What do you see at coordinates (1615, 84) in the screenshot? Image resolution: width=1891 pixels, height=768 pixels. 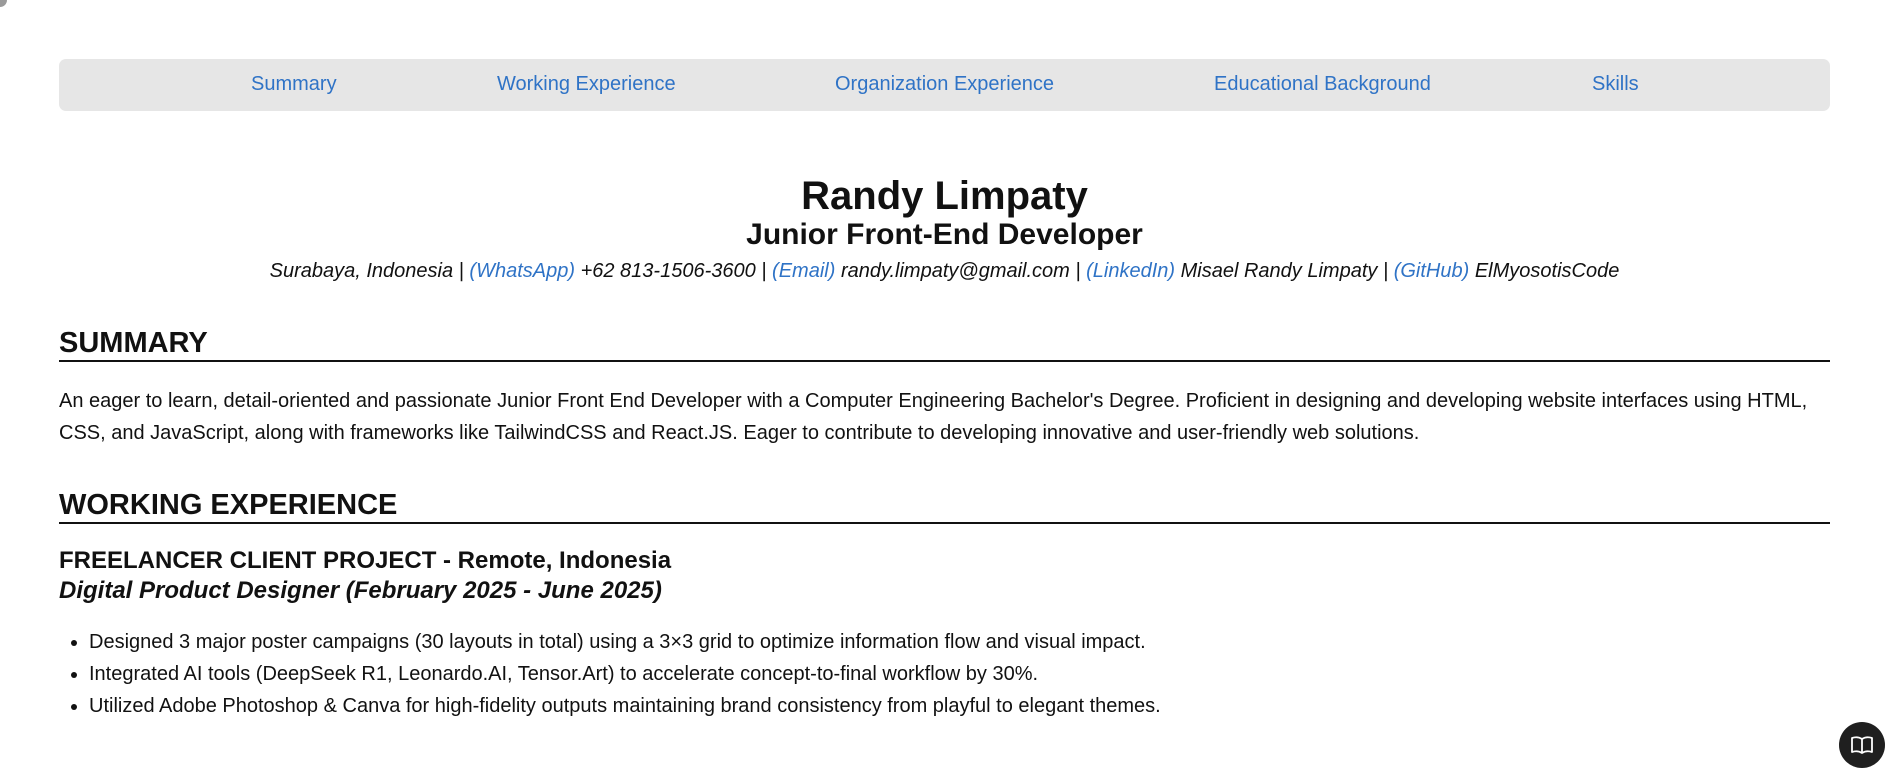 I see `nav-link-skills: Skills` at bounding box center [1615, 84].